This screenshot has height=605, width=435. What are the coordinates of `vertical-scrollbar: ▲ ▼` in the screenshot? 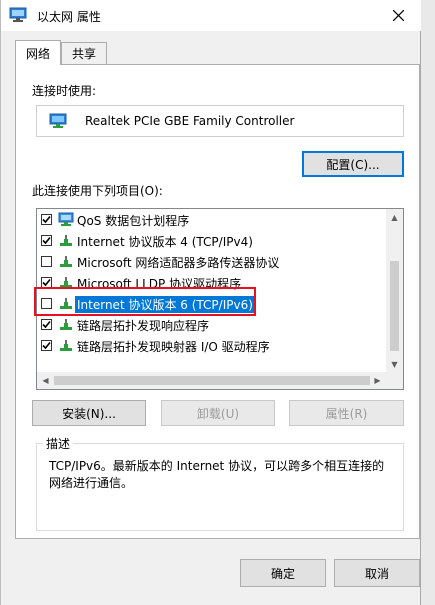 It's located at (394, 291).